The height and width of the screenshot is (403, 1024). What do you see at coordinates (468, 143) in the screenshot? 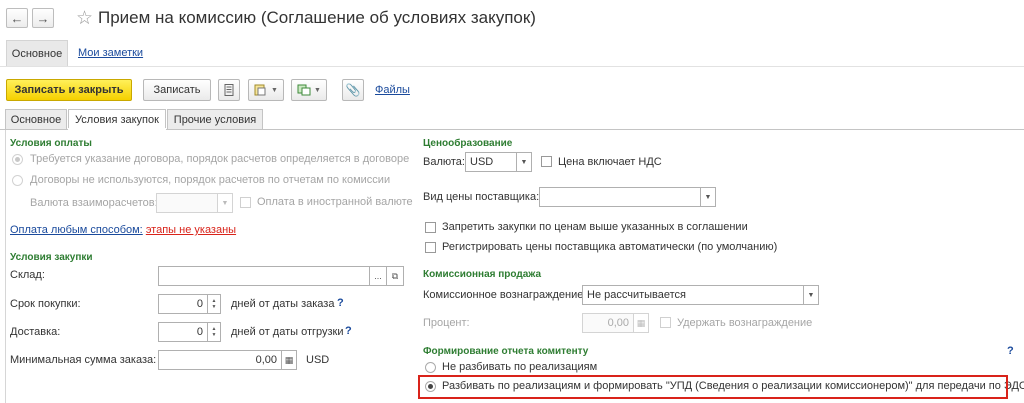
I see `pricing-section-title: Ценообразование` at bounding box center [468, 143].